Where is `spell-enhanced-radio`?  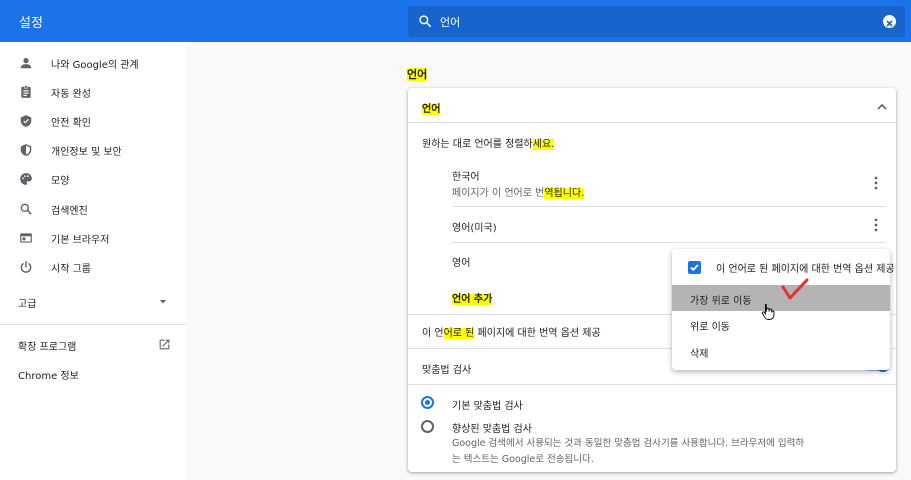
spell-enhanced-radio is located at coordinates (427, 426).